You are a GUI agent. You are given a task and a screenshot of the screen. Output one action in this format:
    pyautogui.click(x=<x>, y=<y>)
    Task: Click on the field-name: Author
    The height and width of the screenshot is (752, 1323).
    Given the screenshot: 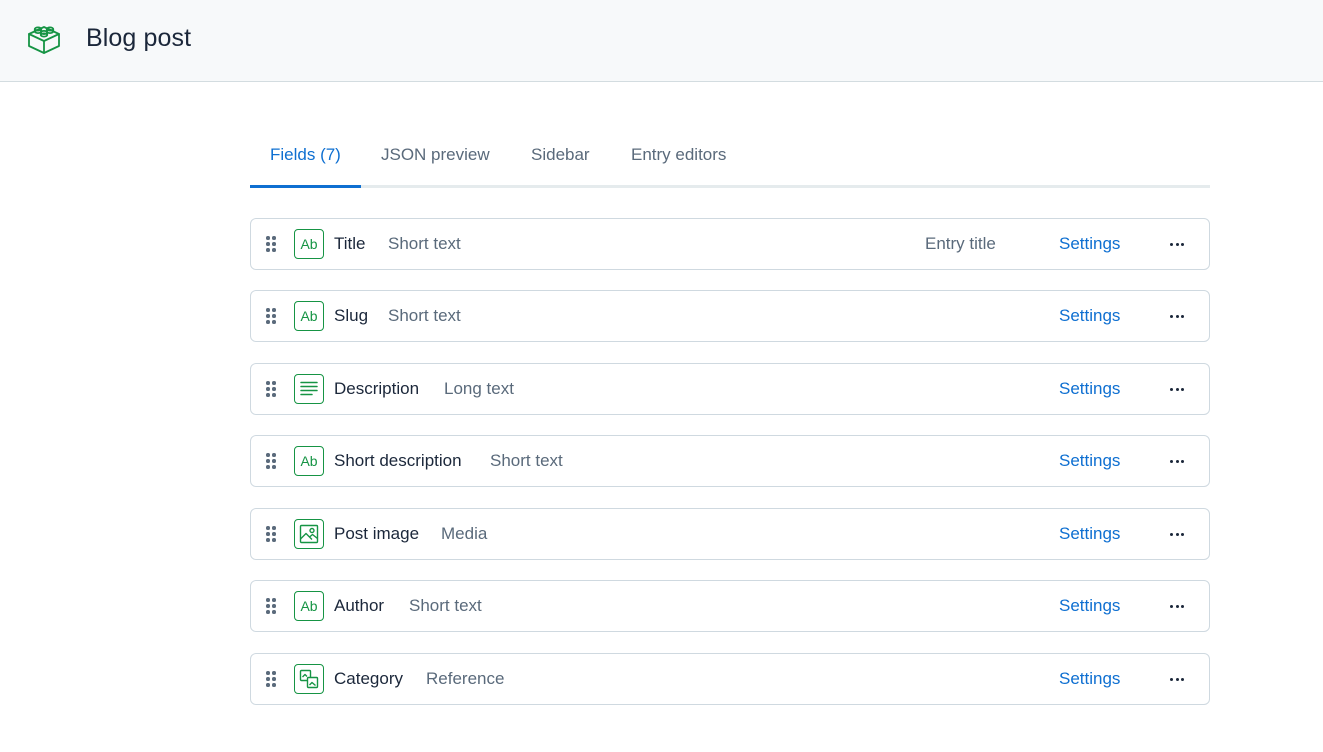 What is the action you would take?
    pyautogui.click(x=359, y=605)
    